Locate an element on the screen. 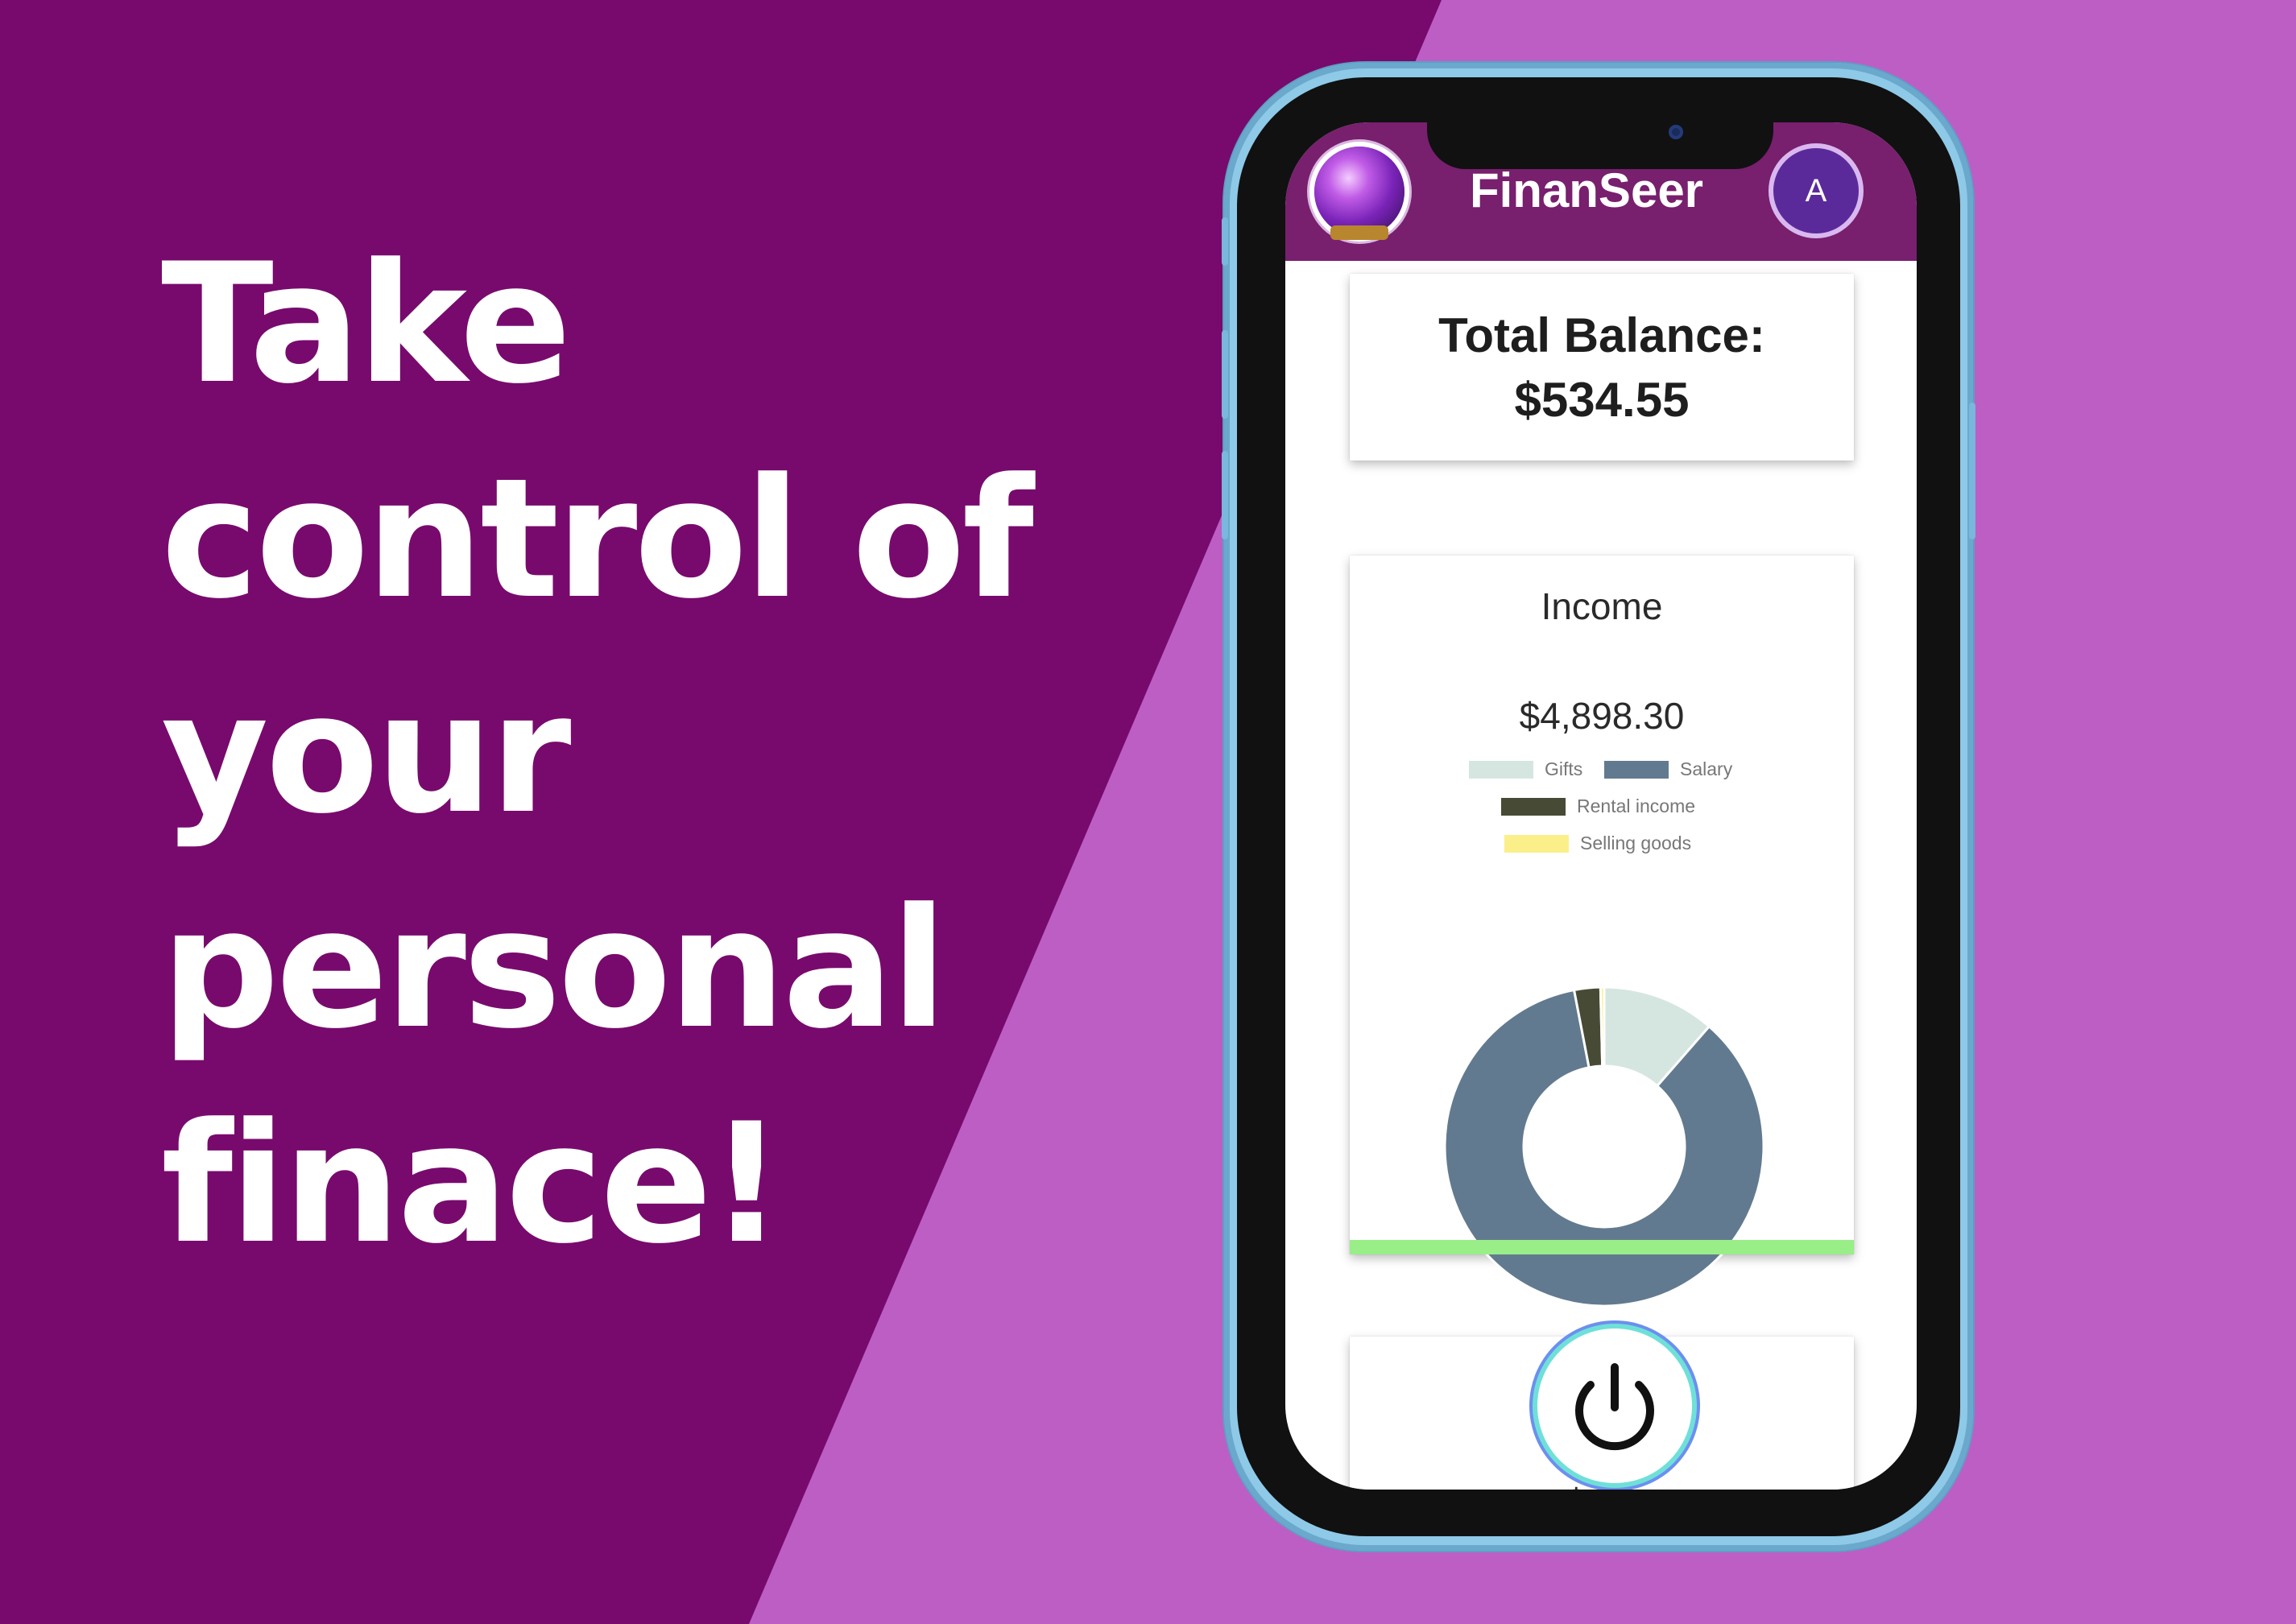 The width and height of the screenshot is (2296, 1624). power-side-button is located at coordinates (1972, 471).